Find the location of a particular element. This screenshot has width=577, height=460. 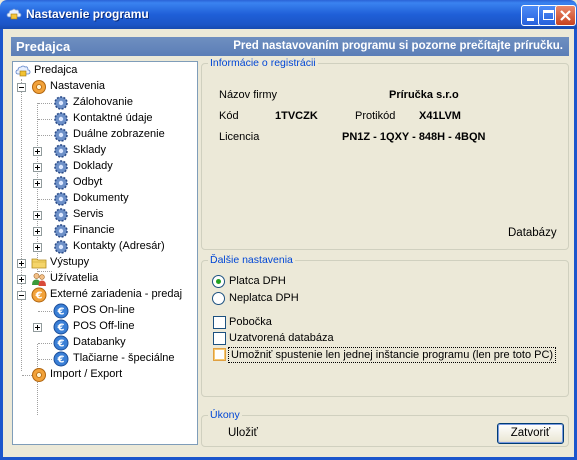

protokod-label: Protikód is located at coordinates (375, 116).